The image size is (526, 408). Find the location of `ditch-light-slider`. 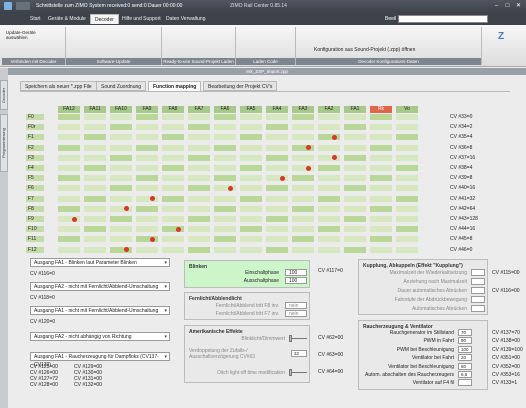

ditch-light-slider is located at coordinates (298, 372).